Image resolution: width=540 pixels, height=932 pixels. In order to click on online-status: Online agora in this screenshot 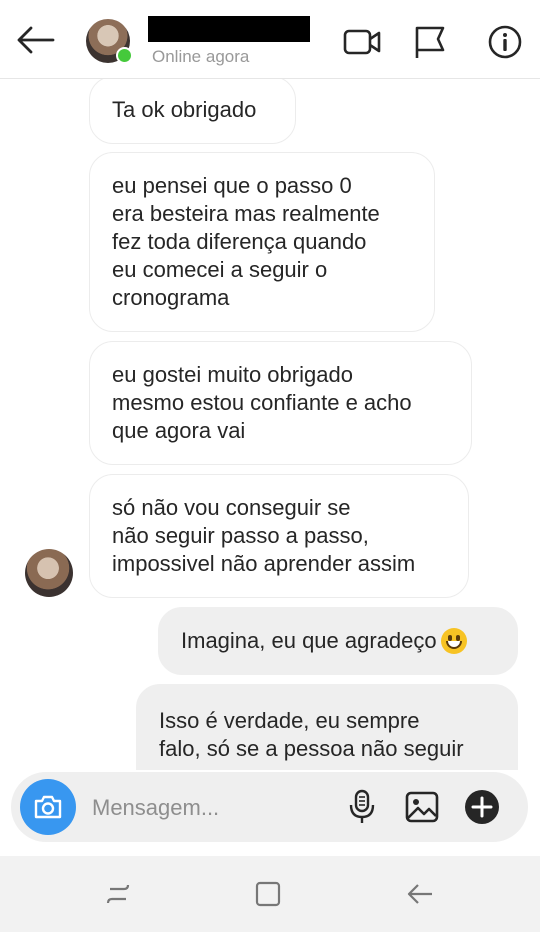, I will do `click(201, 56)`.